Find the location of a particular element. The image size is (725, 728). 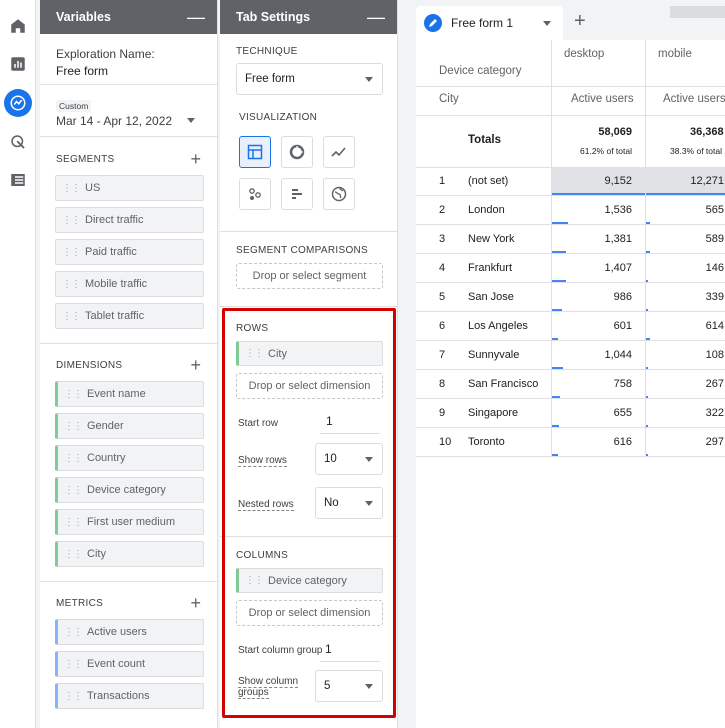

segment-drop-zone: Drop or select segment is located at coordinates (309, 276).